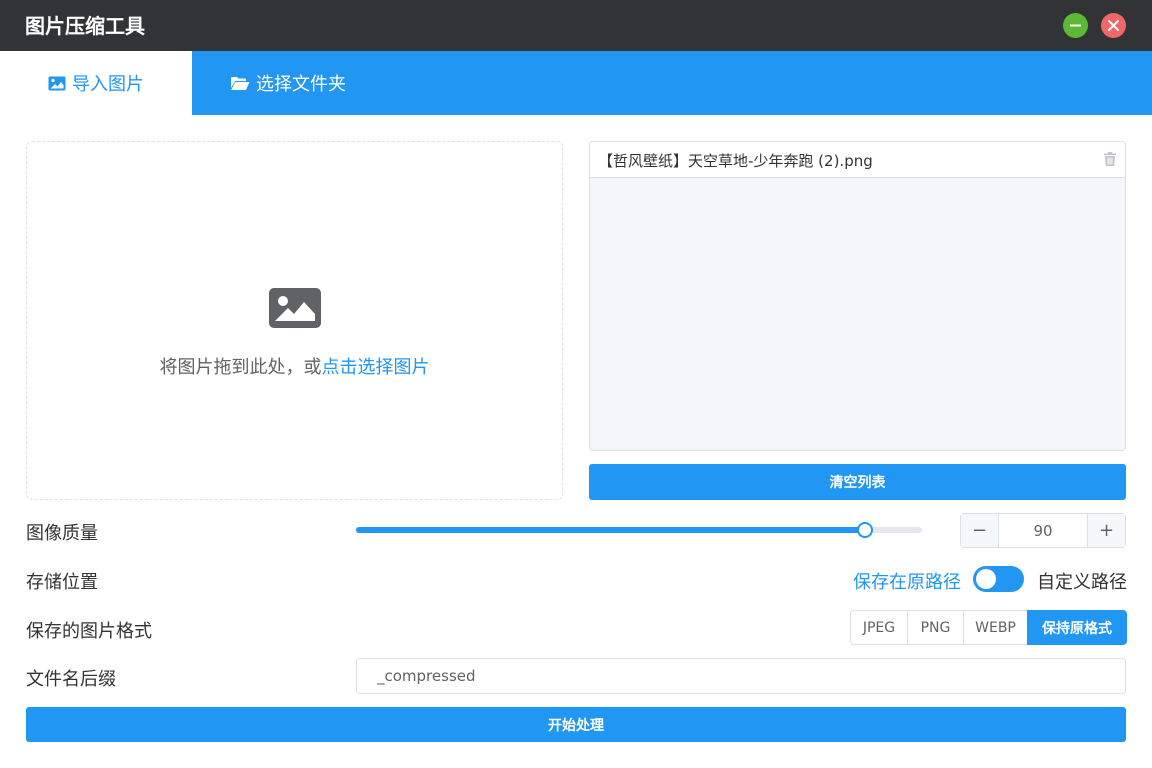  I want to click on trash-icon, so click(1110, 159).